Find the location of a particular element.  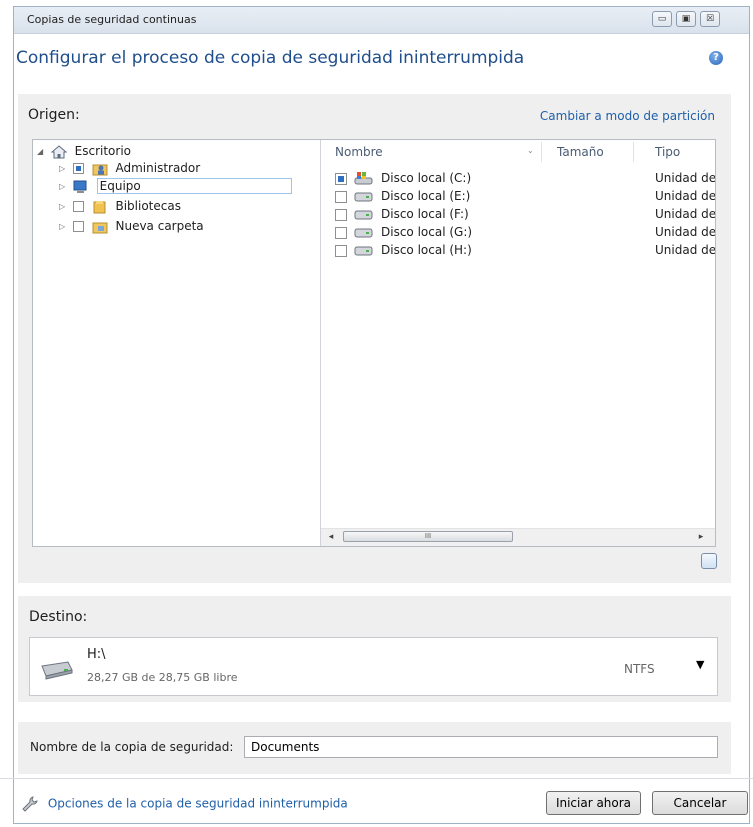

tree-item-label: Bibliotecas is located at coordinates (148, 206).